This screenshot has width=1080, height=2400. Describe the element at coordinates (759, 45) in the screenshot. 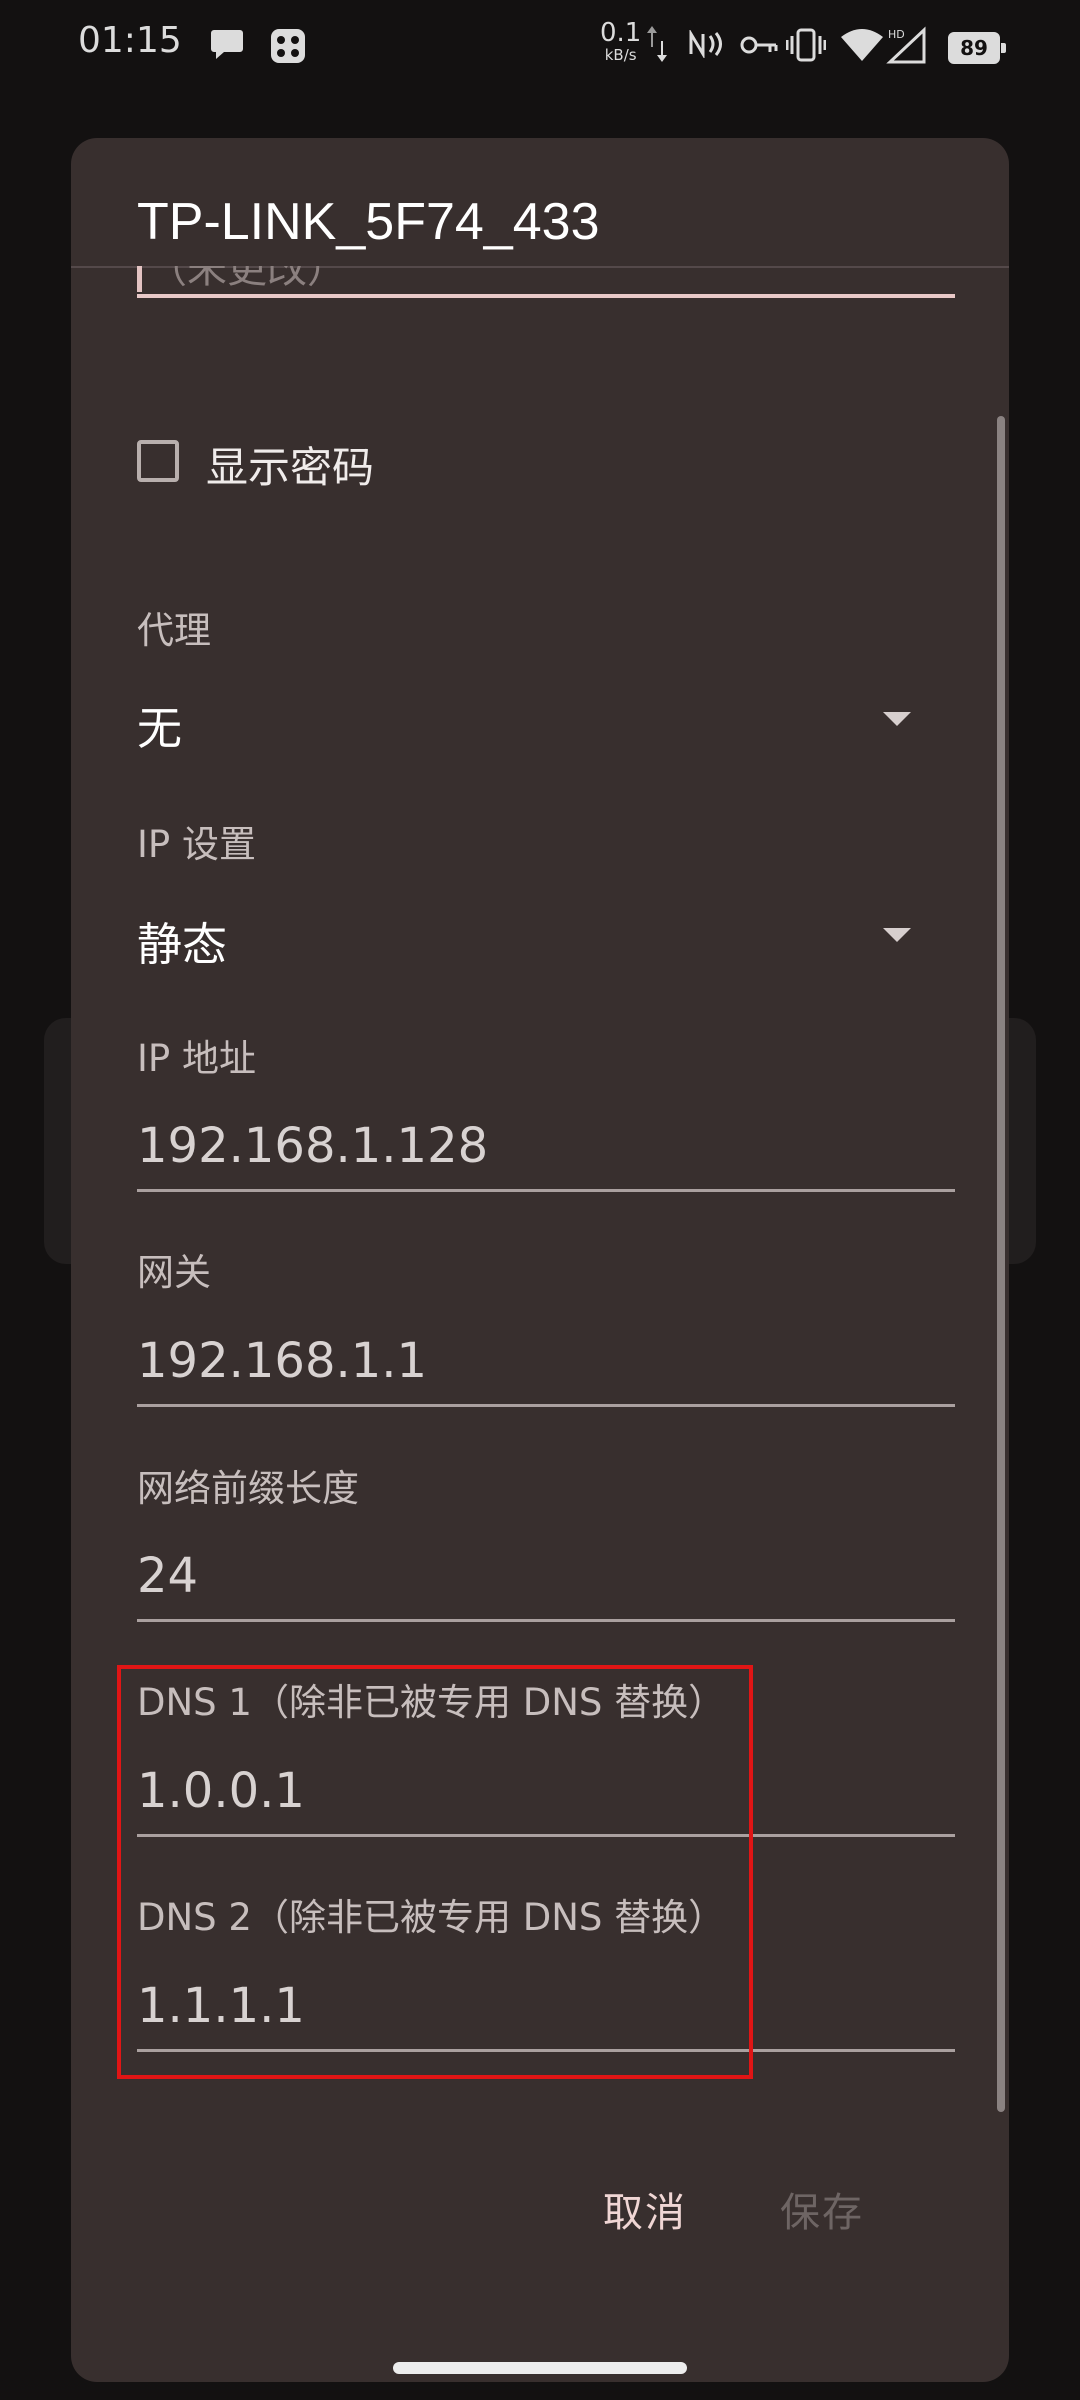

I see `key-icon` at that location.